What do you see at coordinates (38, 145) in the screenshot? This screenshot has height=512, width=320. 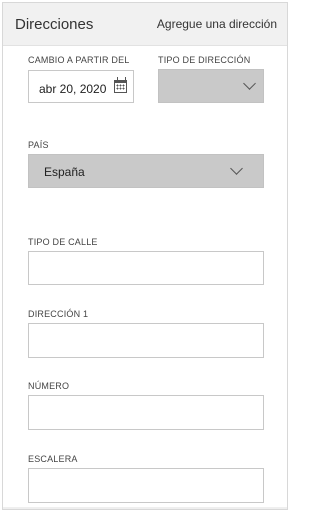 I see `country-label: PAÍS` at bounding box center [38, 145].